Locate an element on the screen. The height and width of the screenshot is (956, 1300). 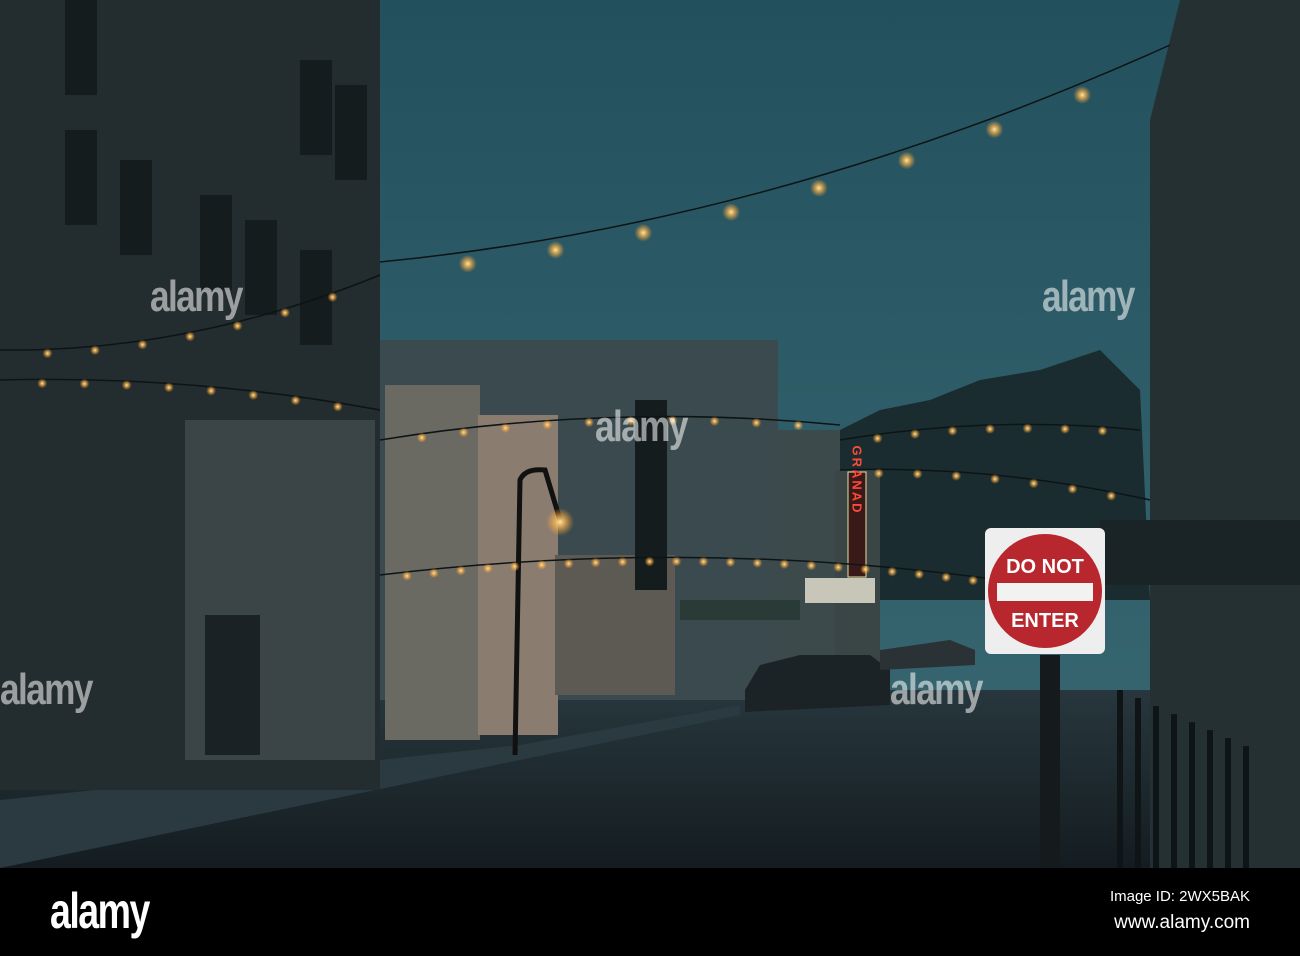
car is located at coordinates (817, 683).